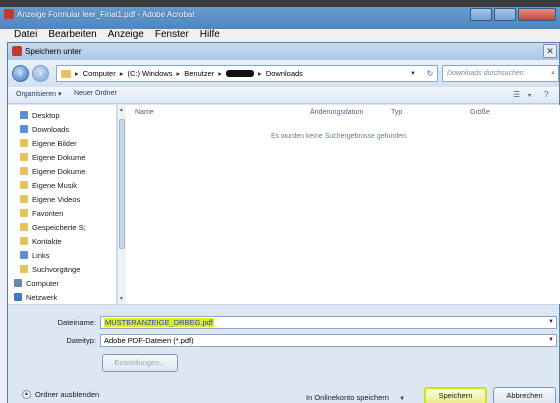 The width and height of the screenshot is (560, 403). I want to click on pdf-icon, so click(17, 51).